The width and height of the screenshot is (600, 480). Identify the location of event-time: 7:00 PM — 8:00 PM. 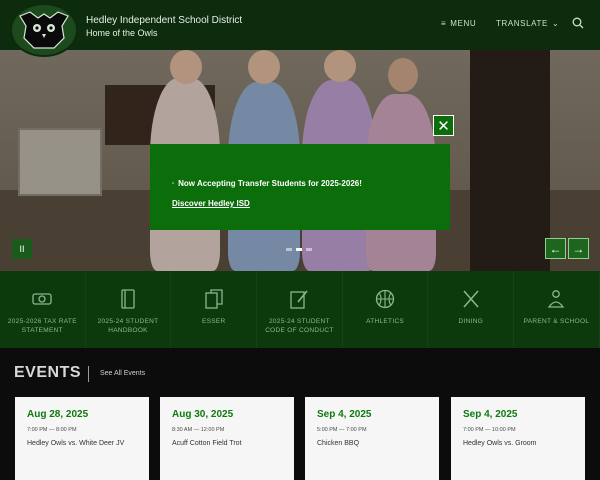
(52, 430).